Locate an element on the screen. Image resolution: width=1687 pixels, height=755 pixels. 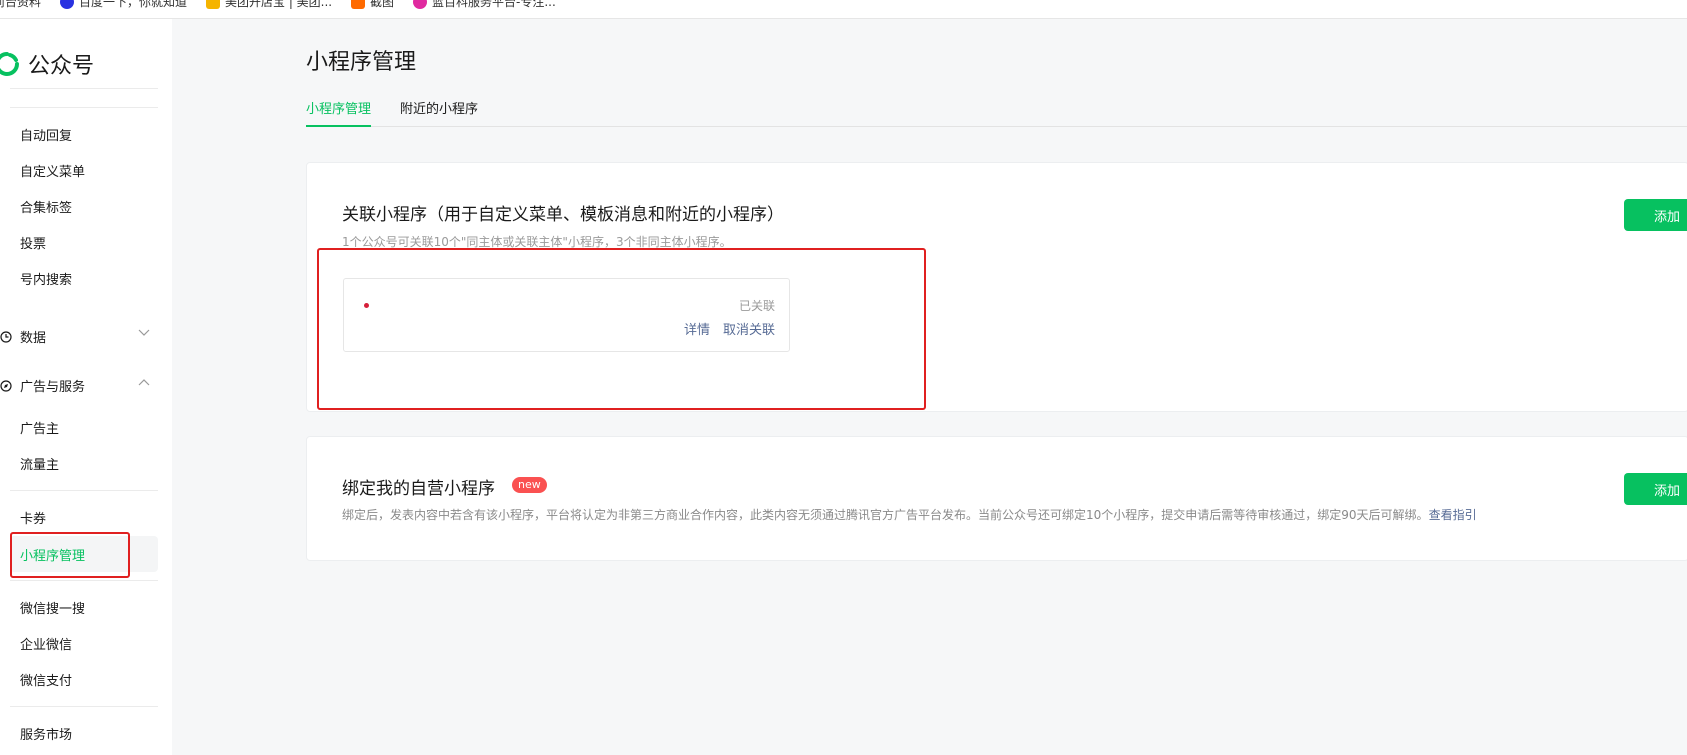
tab-bar: 小程序管理 附近的小程序 is located at coordinates (996, 112).